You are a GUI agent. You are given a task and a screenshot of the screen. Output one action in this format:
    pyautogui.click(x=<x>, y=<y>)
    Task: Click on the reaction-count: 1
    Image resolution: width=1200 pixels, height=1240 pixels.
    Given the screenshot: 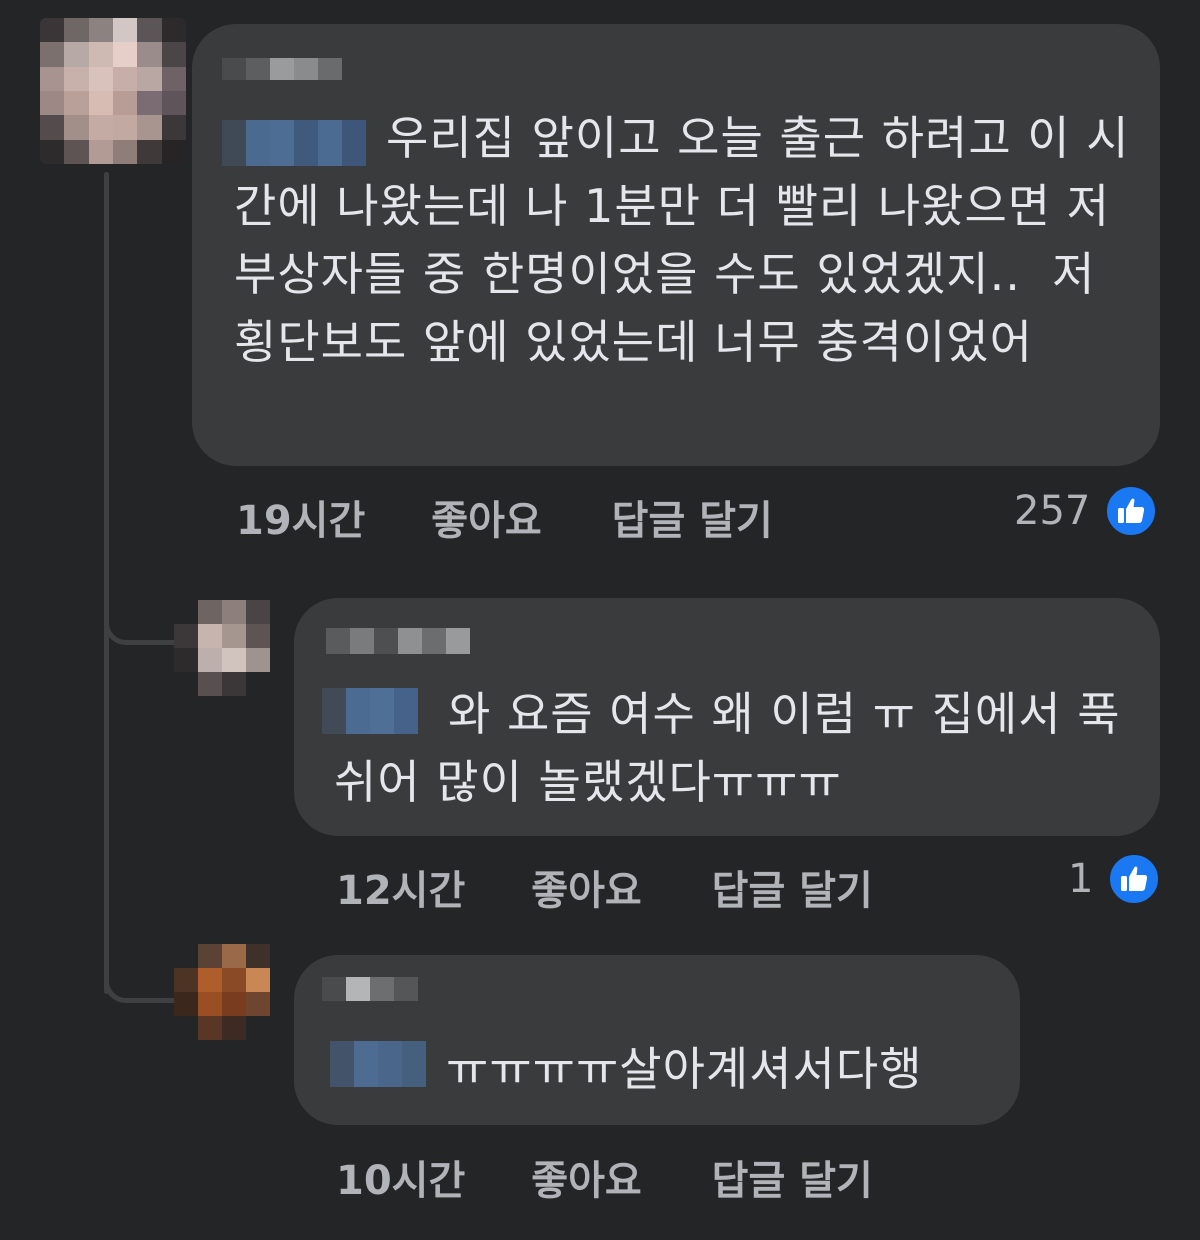 What is the action you would take?
    pyautogui.click(x=1081, y=879)
    